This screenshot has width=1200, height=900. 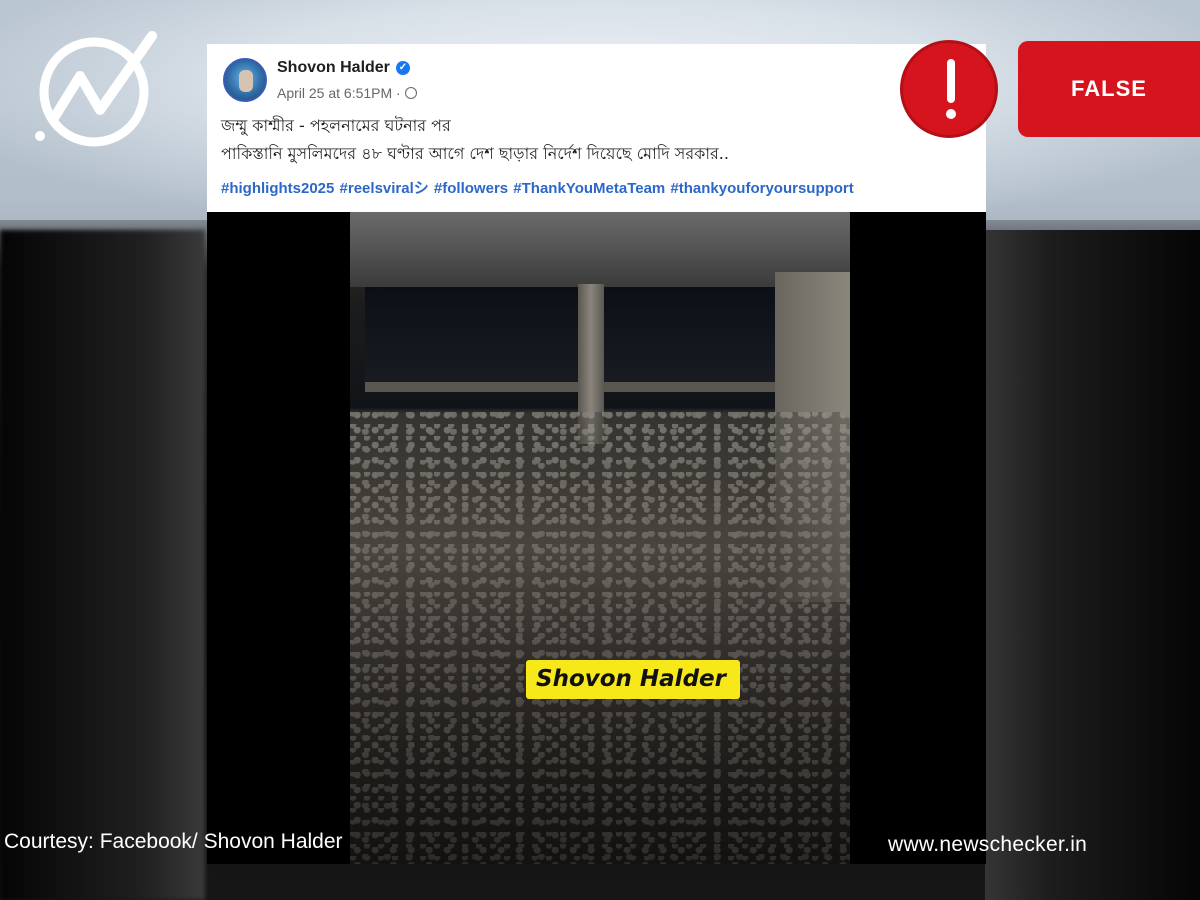 What do you see at coordinates (339, 93) in the screenshot?
I see `post-timestamp: April 25 at 6:51PM ·` at bounding box center [339, 93].